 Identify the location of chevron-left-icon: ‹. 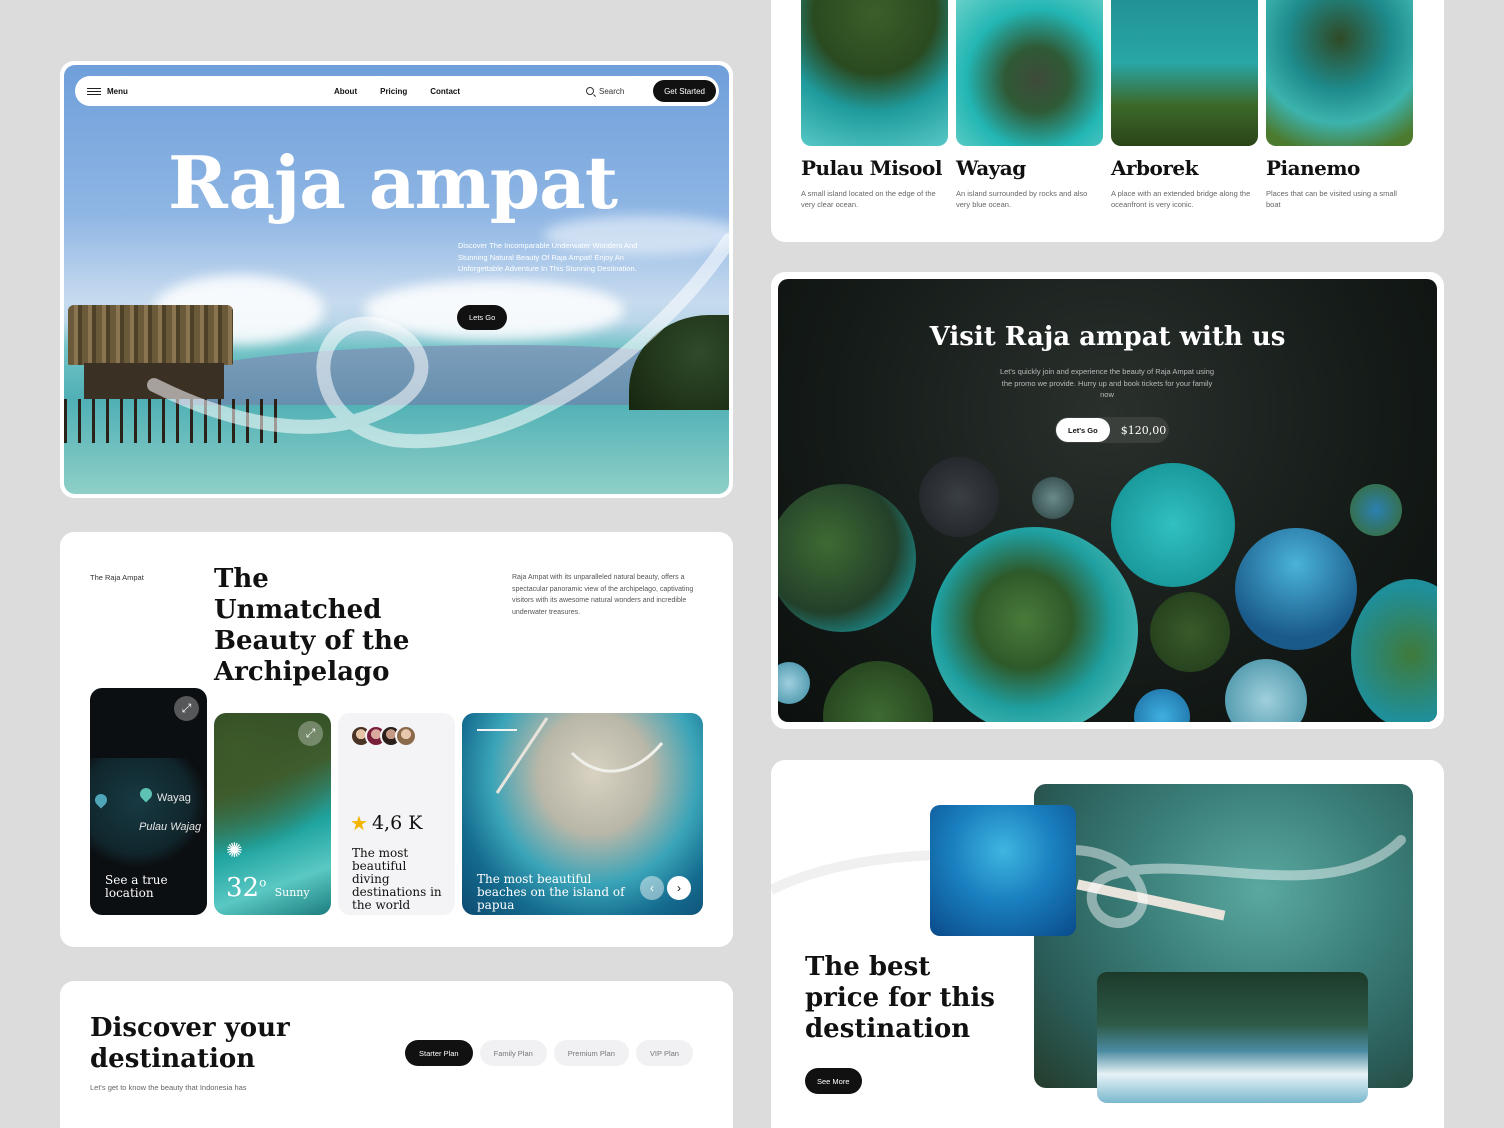
(652, 888).